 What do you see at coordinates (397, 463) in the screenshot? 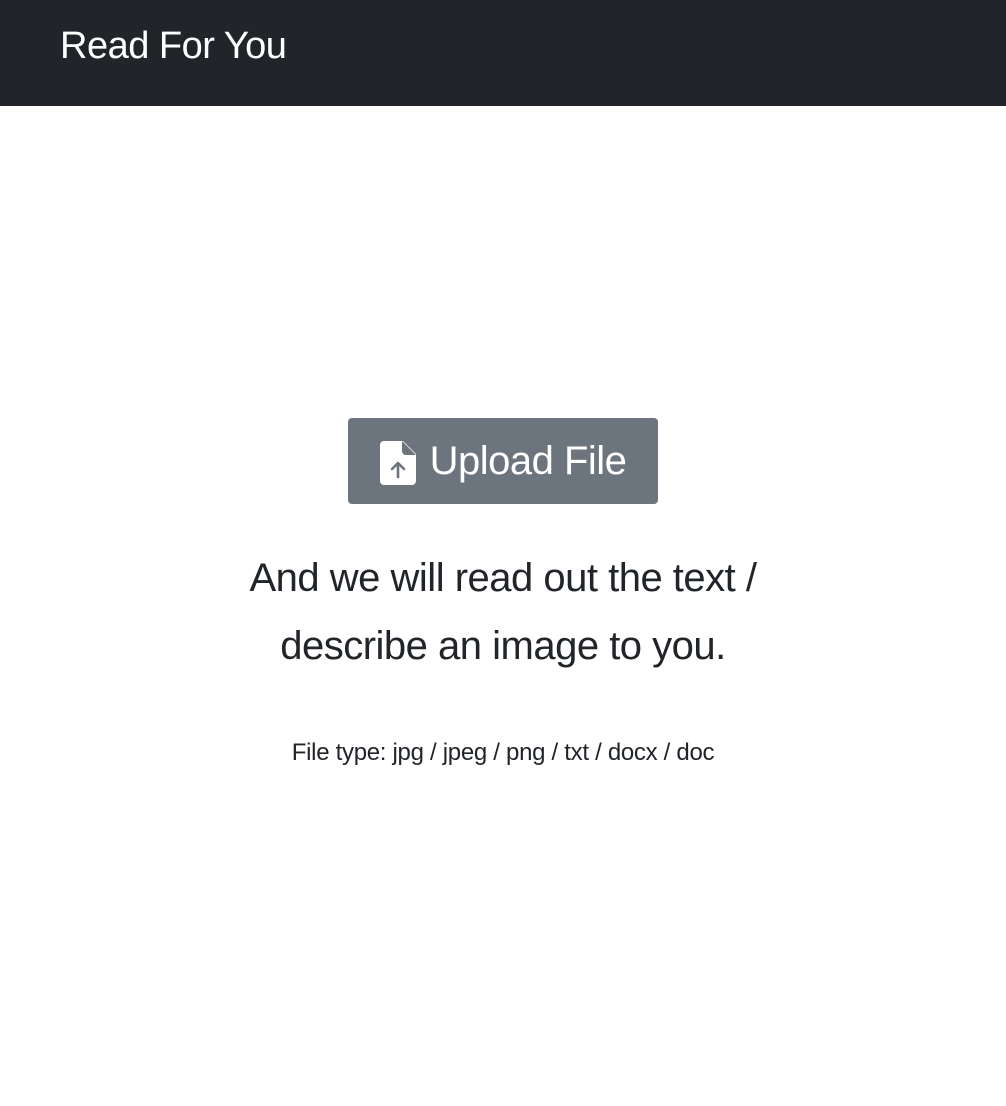
I see `file-upload-icon` at bounding box center [397, 463].